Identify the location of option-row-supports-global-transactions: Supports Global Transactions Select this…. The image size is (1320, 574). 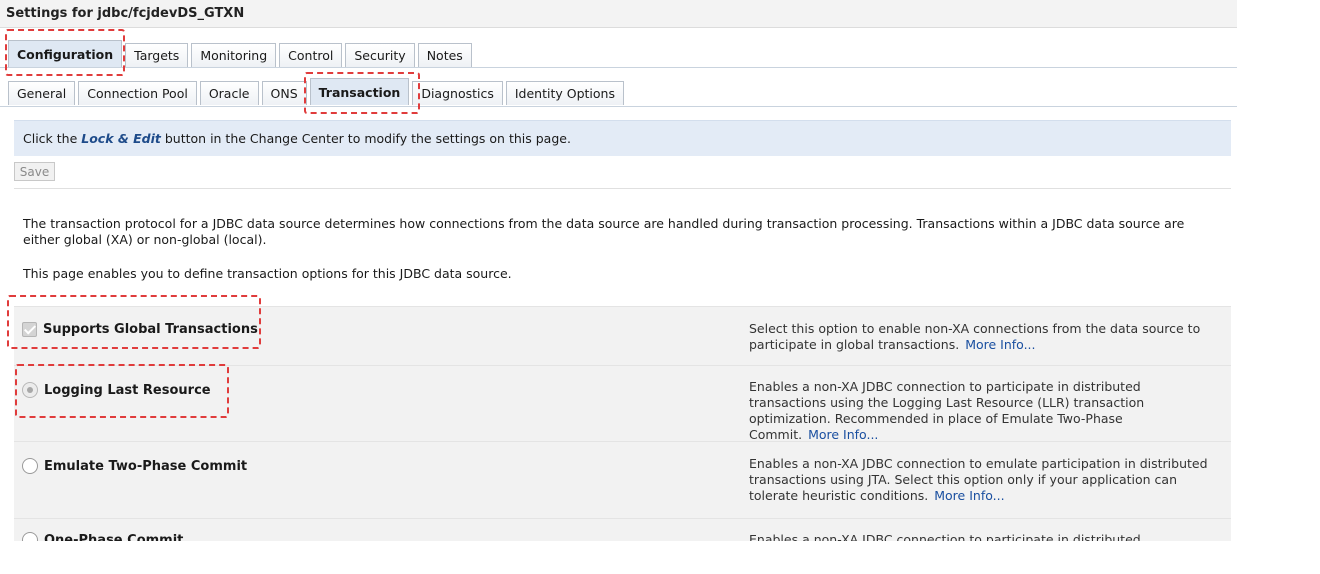
(622, 336).